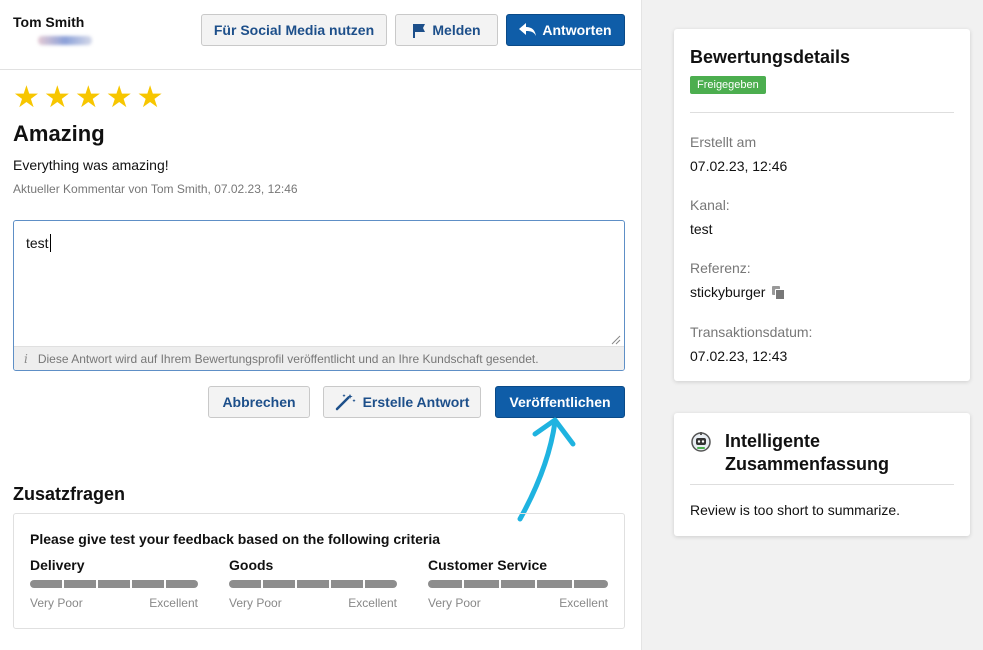 The width and height of the screenshot is (983, 650). I want to click on status-badge: Freigegeben, so click(728, 85).